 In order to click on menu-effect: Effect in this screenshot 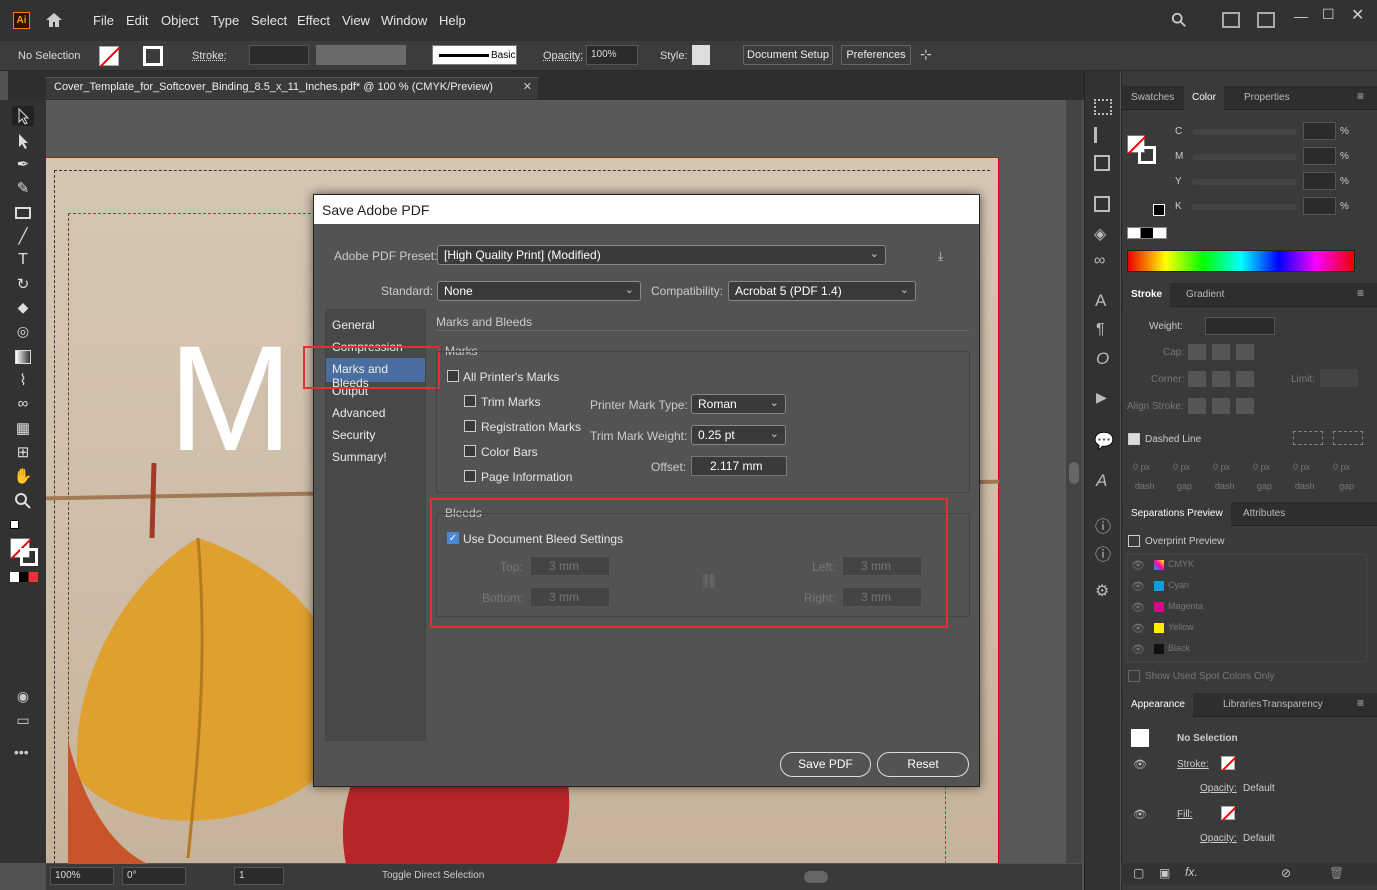, I will do `click(313, 20)`.